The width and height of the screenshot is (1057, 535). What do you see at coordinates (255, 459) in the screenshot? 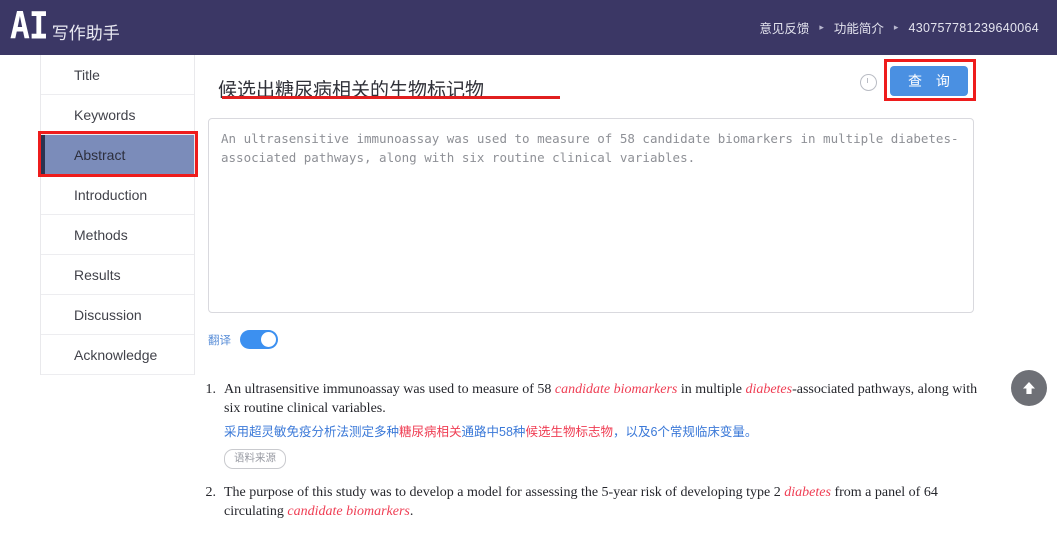
I see `corpus-source-badge: 语料来源` at bounding box center [255, 459].